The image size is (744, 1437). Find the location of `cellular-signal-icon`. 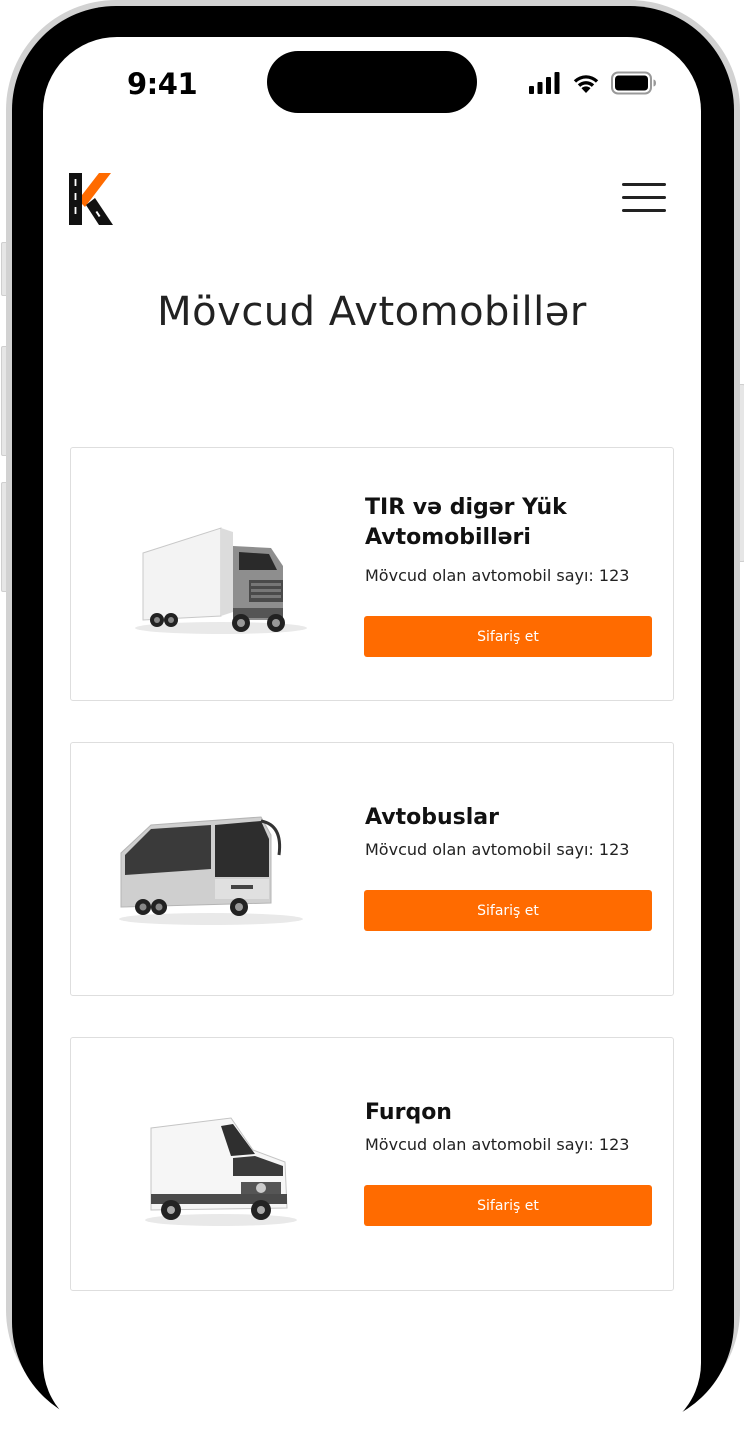

cellular-signal-icon is located at coordinates (544, 83).